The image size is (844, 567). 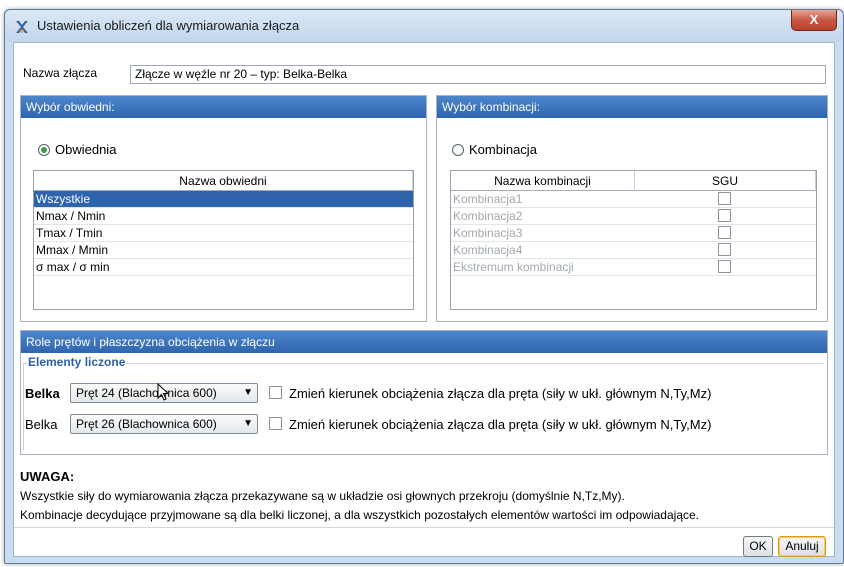 What do you see at coordinates (423, 406) in the screenshot?
I see `elements-group-frame` at bounding box center [423, 406].